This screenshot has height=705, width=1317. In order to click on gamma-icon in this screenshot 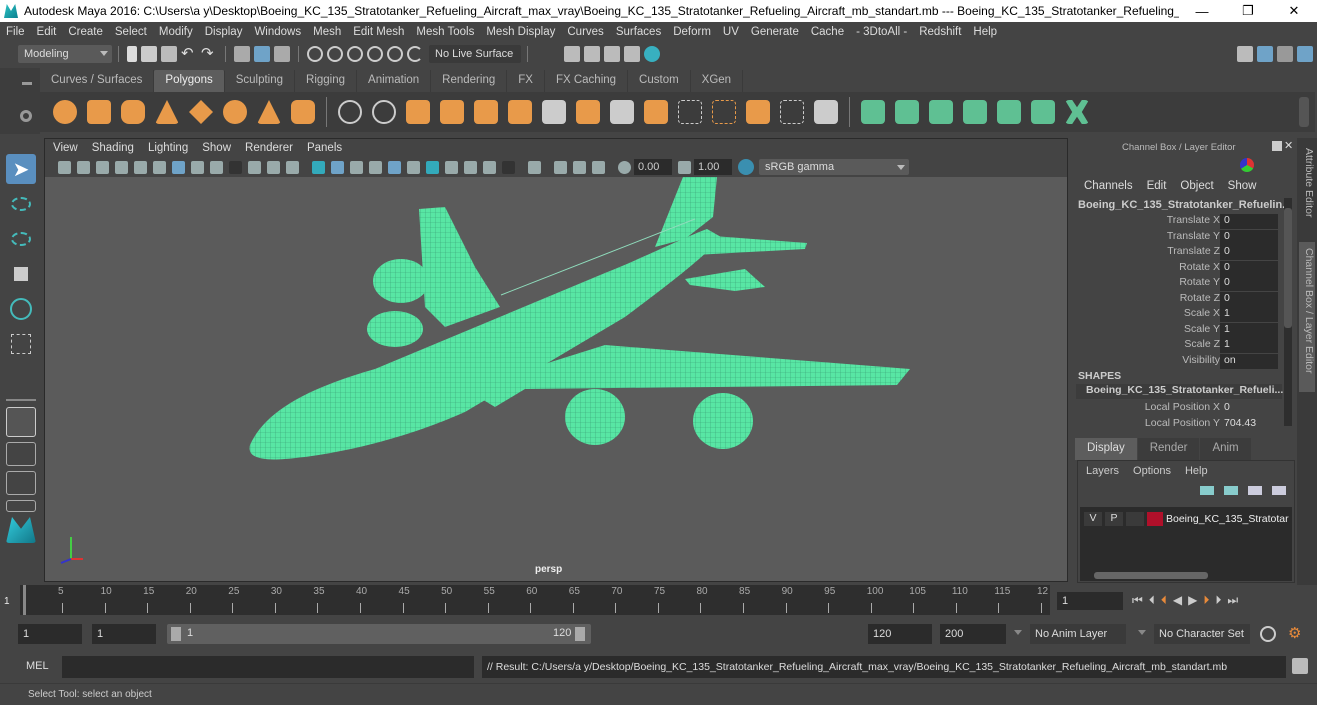, I will do `click(684, 167)`.